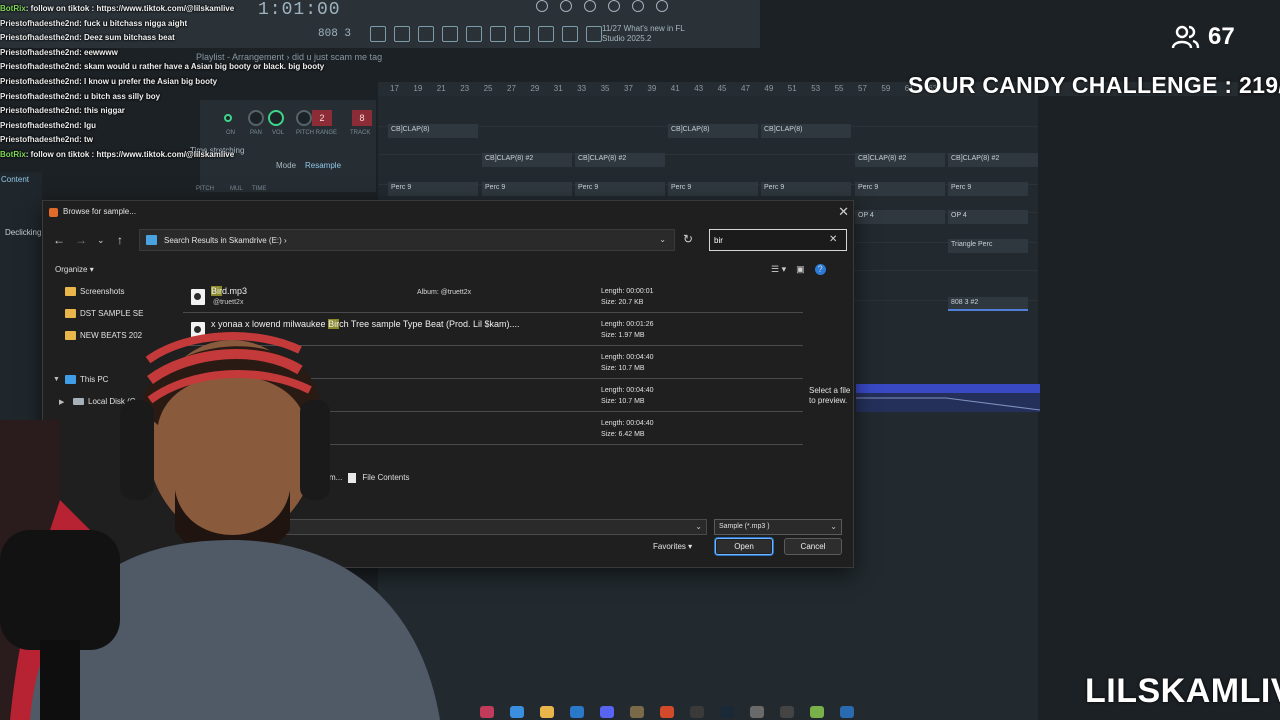 The height and width of the screenshot is (720, 1280). Describe the element at coordinates (628, 88) in the screenshot. I see `ruler-bar-label: 37` at that location.